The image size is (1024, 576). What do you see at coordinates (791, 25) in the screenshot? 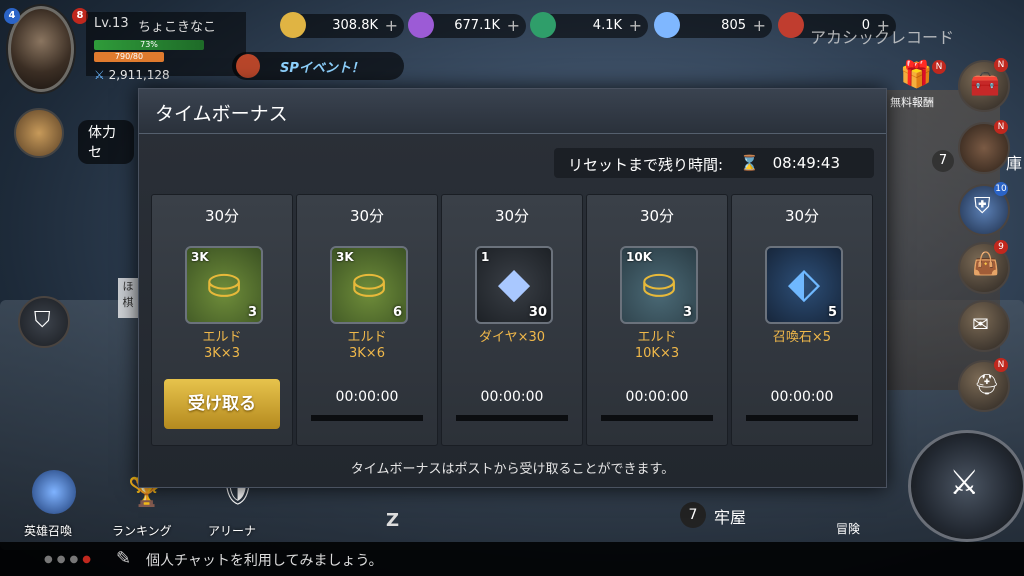
I see `ruby-icon` at bounding box center [791, 25].